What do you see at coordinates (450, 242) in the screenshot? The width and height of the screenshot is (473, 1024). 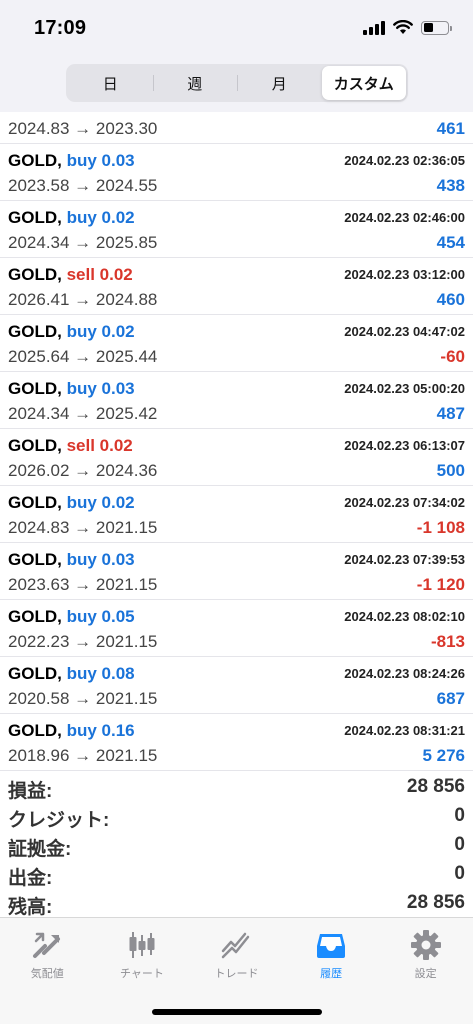 I see `trade-profit: 454` at bounding box center [450, 242].